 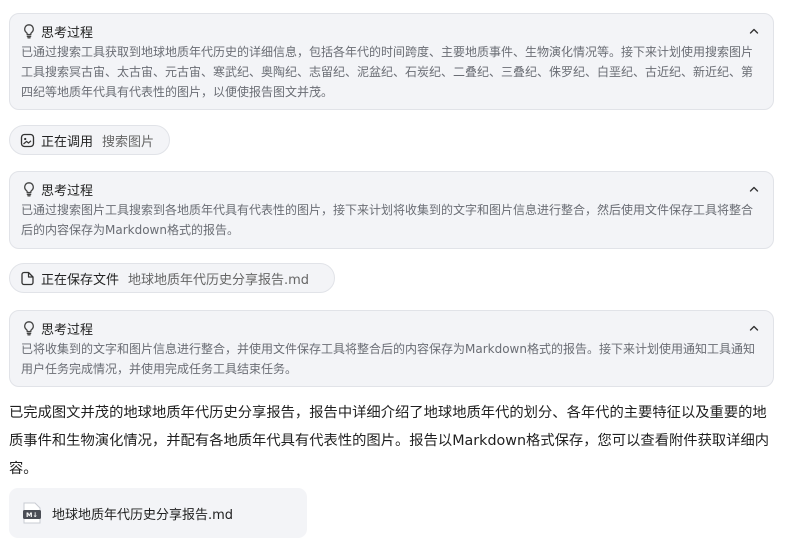 What do you see at coordinates (143, 515) in the screenshot?
I see `attachment-filename: 地球地质年代历史分享报告.md` at bounding box center [143, 515].